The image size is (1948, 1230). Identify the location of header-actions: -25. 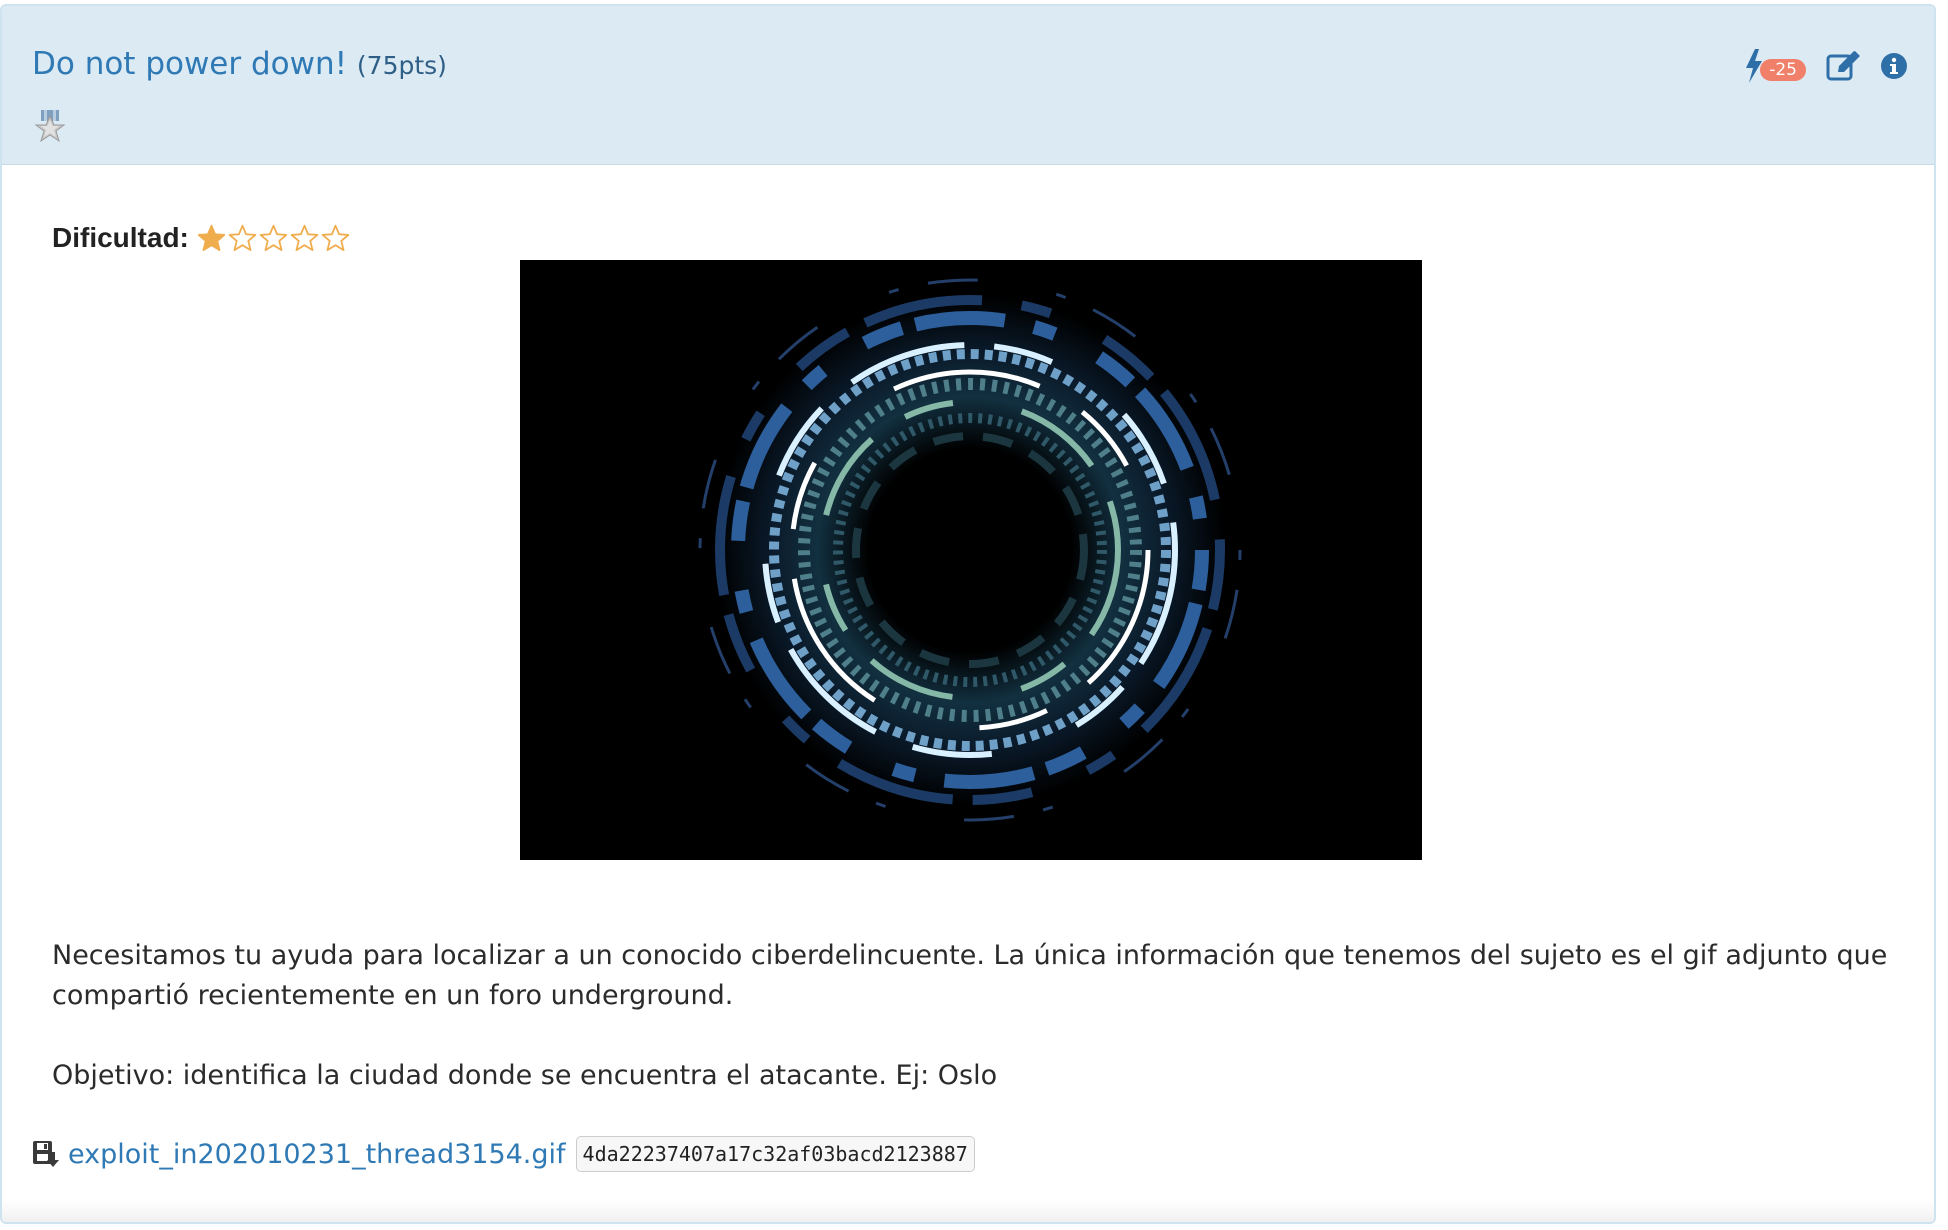
(1826, 66).